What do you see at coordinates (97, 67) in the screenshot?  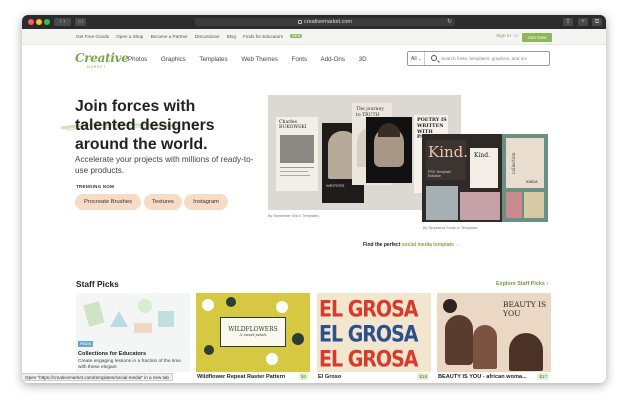 I see `logo-subtitle: MARKET` at bounding box center [97, 67].